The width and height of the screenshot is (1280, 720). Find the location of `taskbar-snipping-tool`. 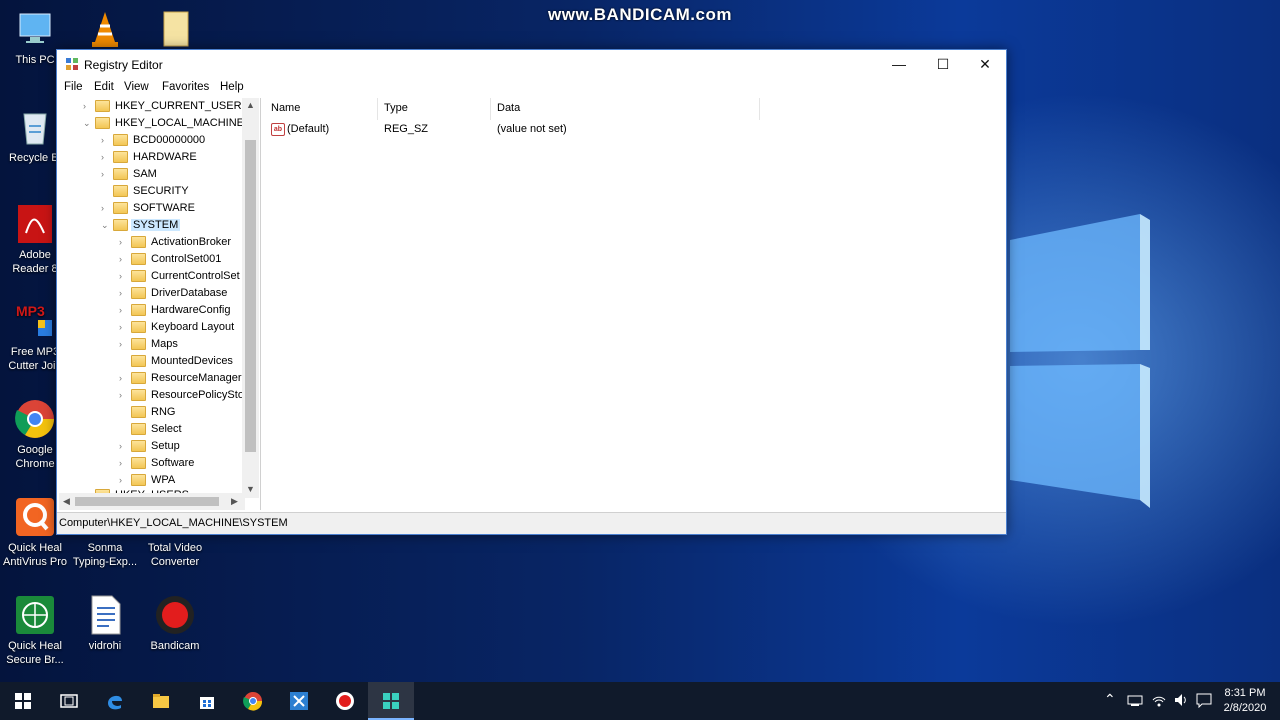

taskbar-snipping-tool is located at coordinates (299, 701).